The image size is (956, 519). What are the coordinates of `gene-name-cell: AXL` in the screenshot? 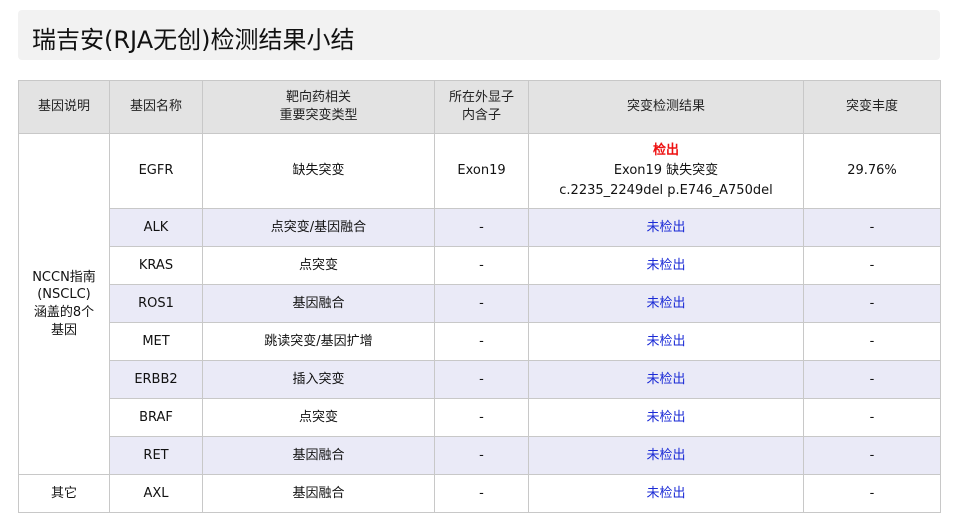 It's located at (156, 493).